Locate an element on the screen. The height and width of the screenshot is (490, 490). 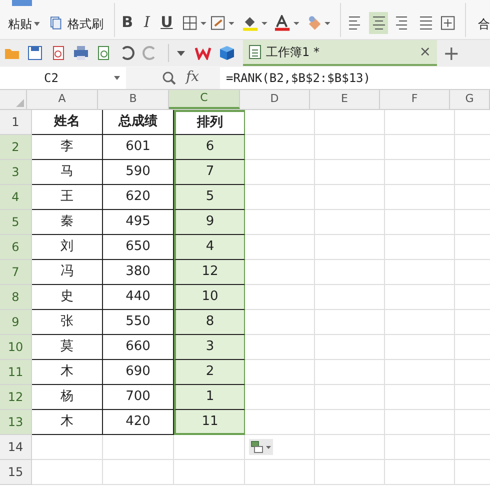
table-cell: 秦 is located at coordinates (67, 222).